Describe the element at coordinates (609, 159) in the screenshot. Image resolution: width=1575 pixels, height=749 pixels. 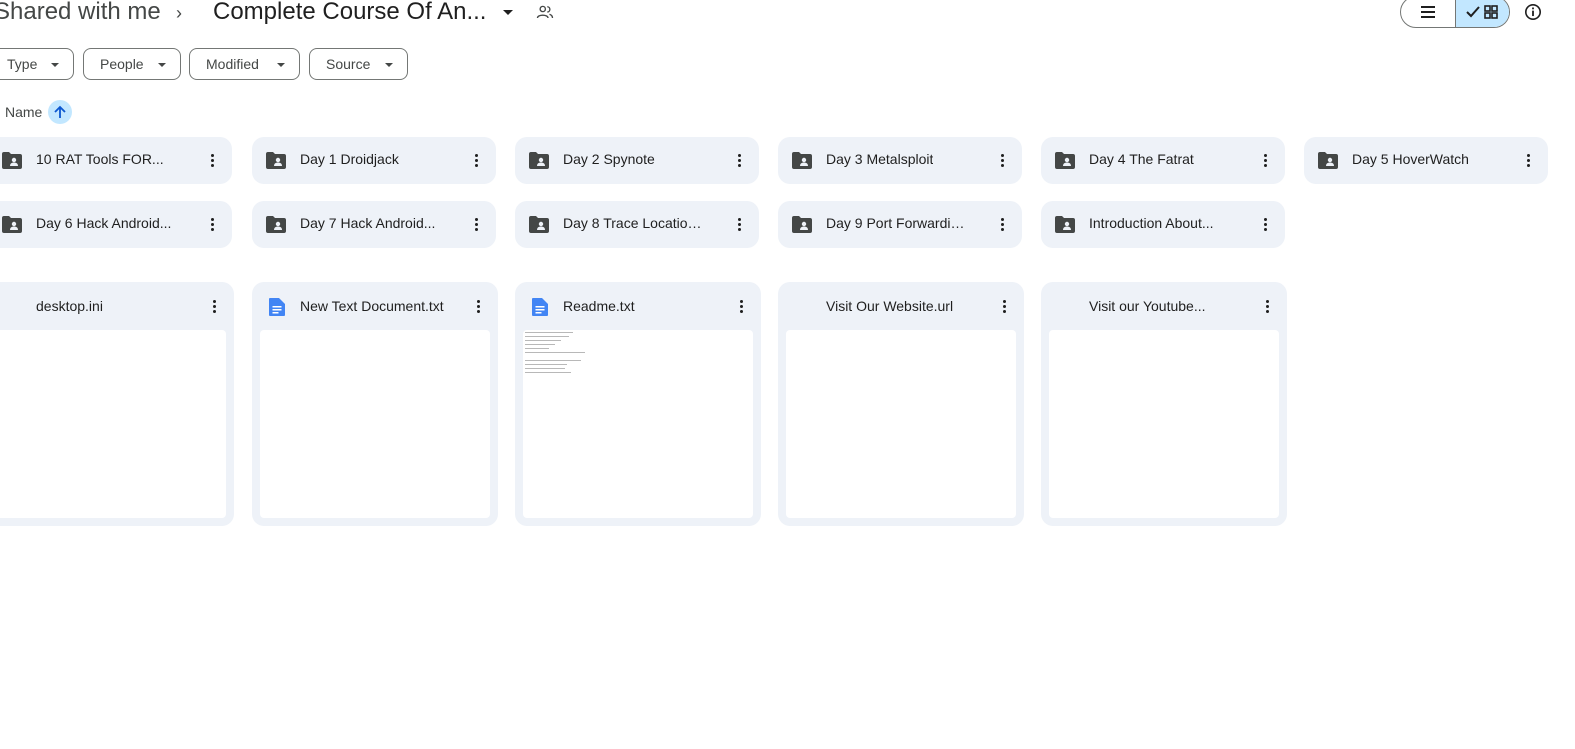
I see `folder-name: Day 2 Spynote` at that location.